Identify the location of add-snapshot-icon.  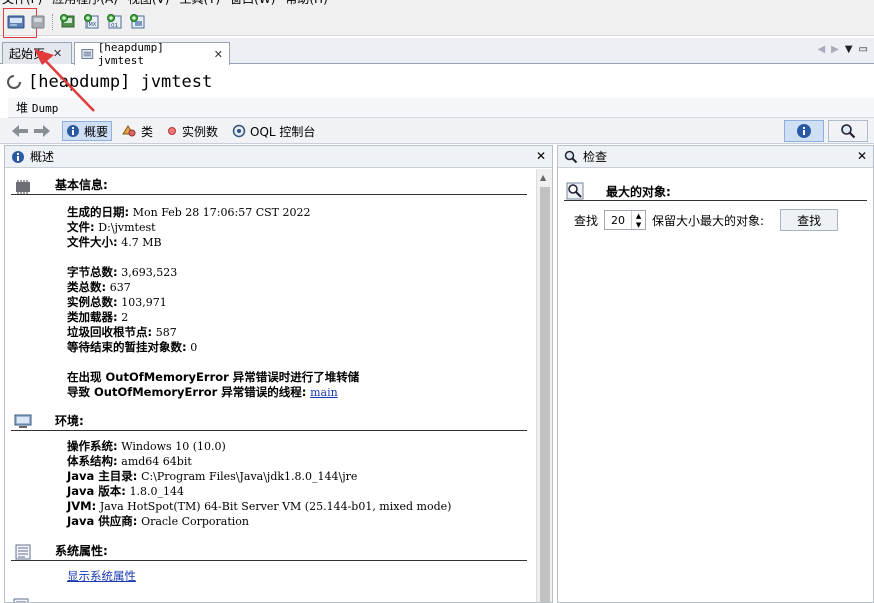
(137, 21).